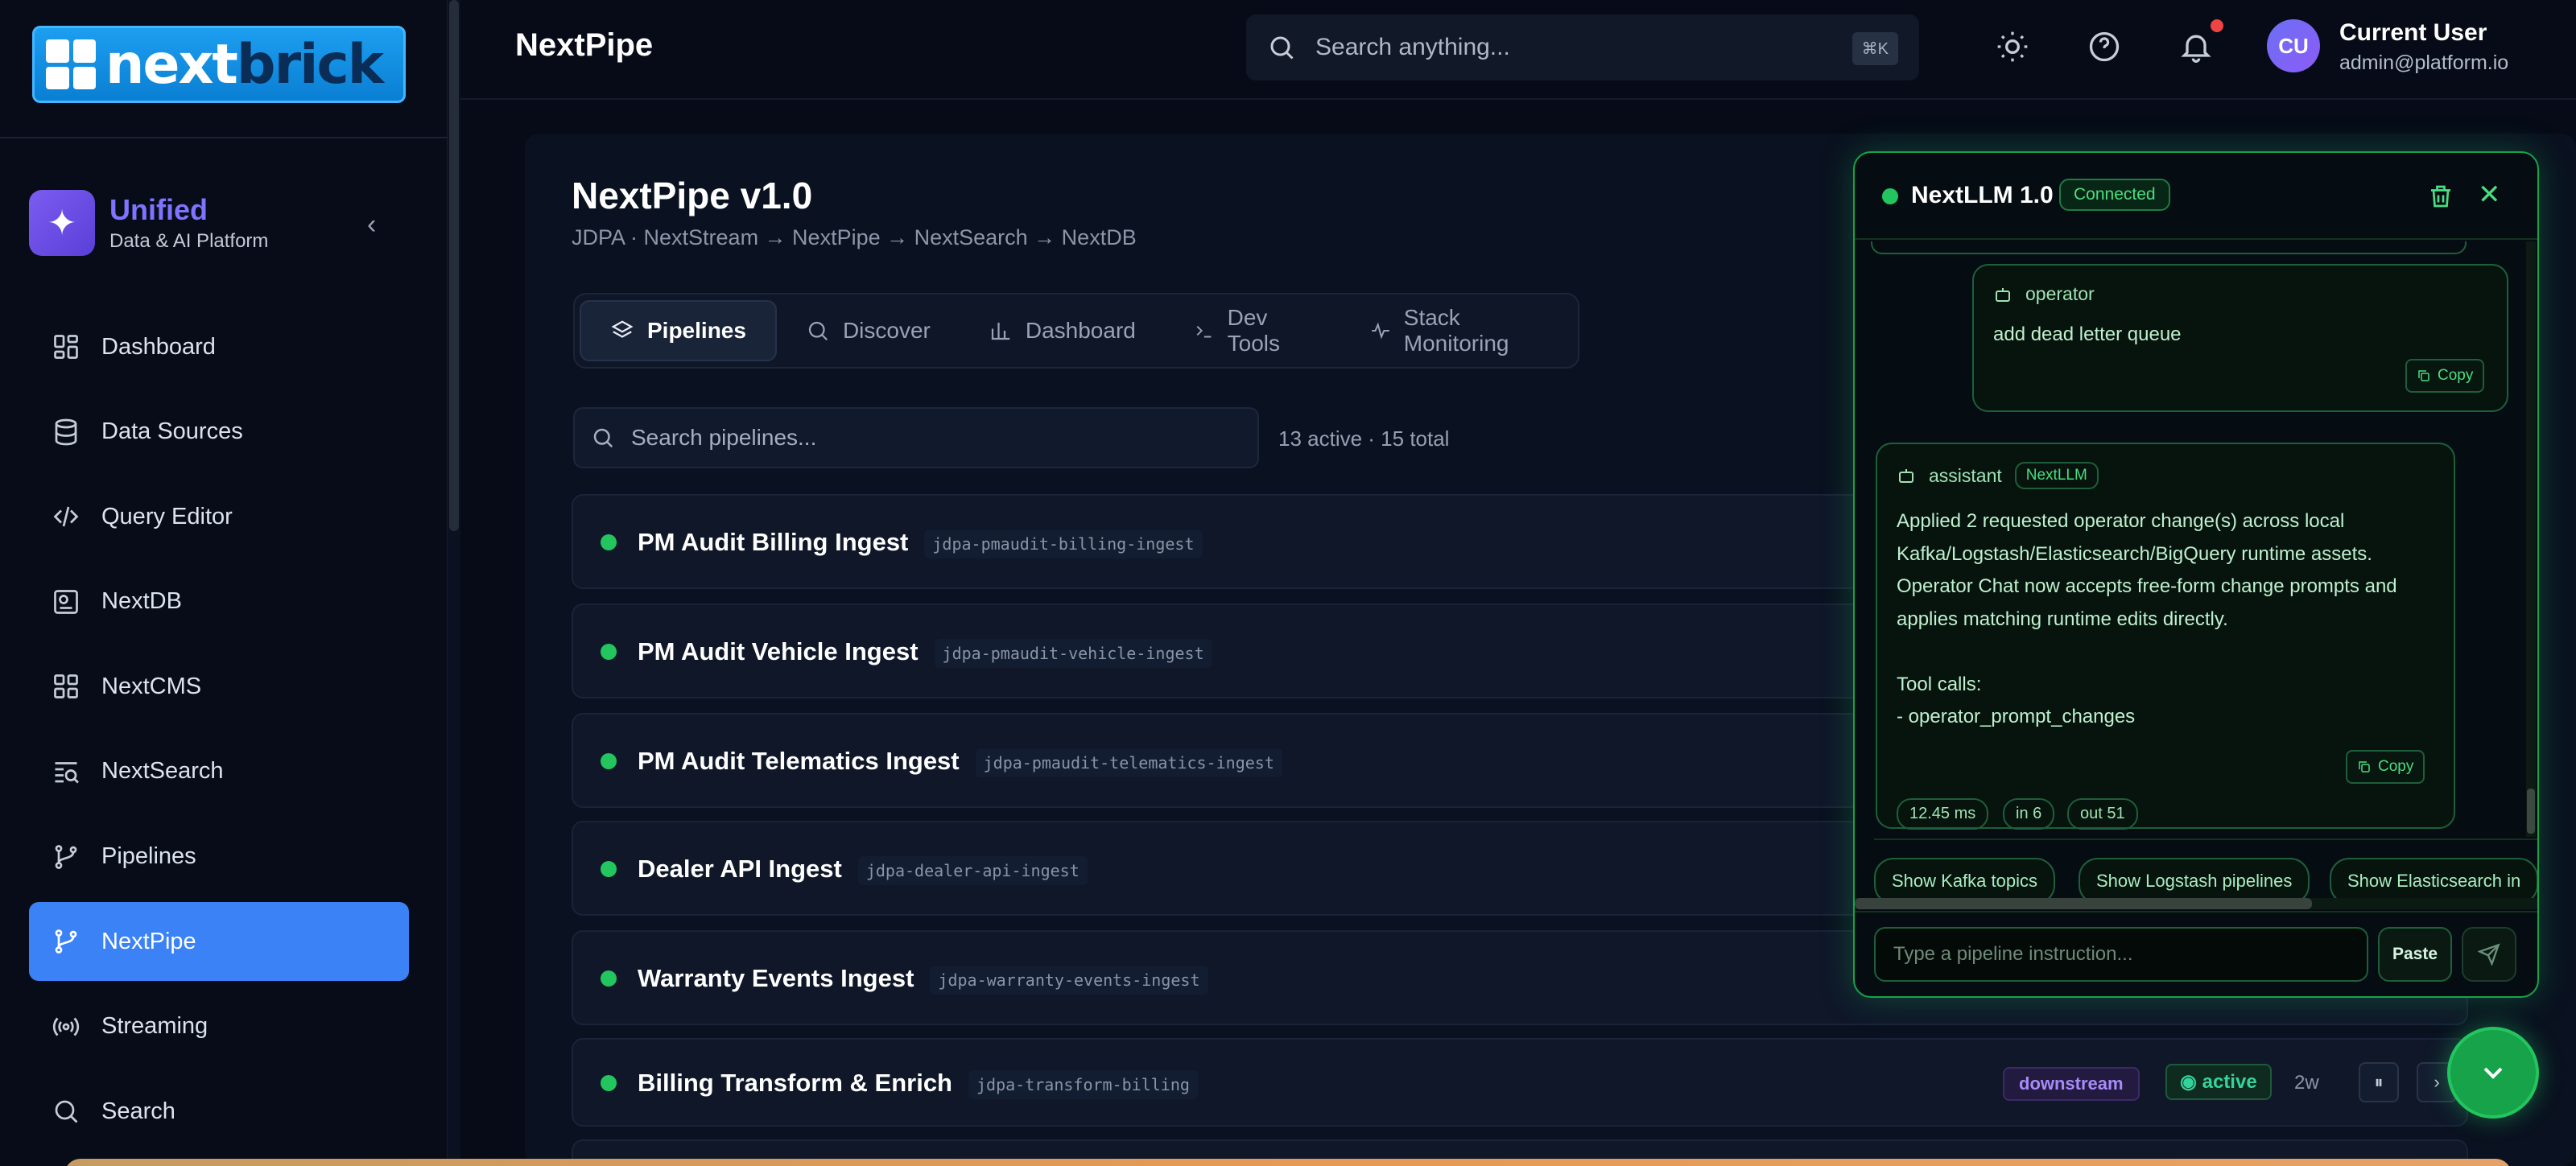  What do you see at coordinates (66, 1027) in the screenshot?
I see `broadcast-icon` at bounding box center [66, 1027].